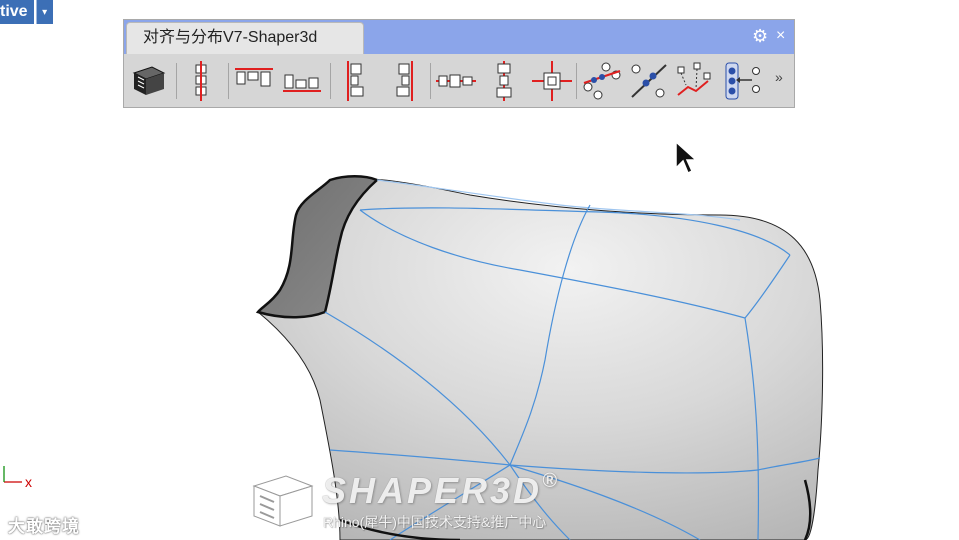  I want to click on toolbar-buttons: », so click(459, 81).